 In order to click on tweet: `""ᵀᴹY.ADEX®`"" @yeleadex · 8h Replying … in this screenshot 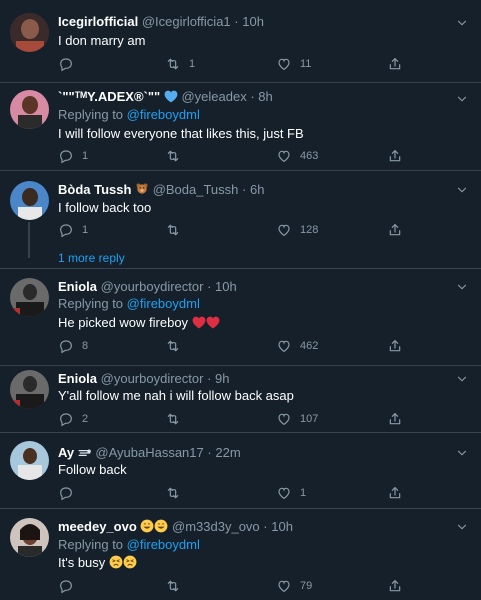, I will do `click(240, 126)`.